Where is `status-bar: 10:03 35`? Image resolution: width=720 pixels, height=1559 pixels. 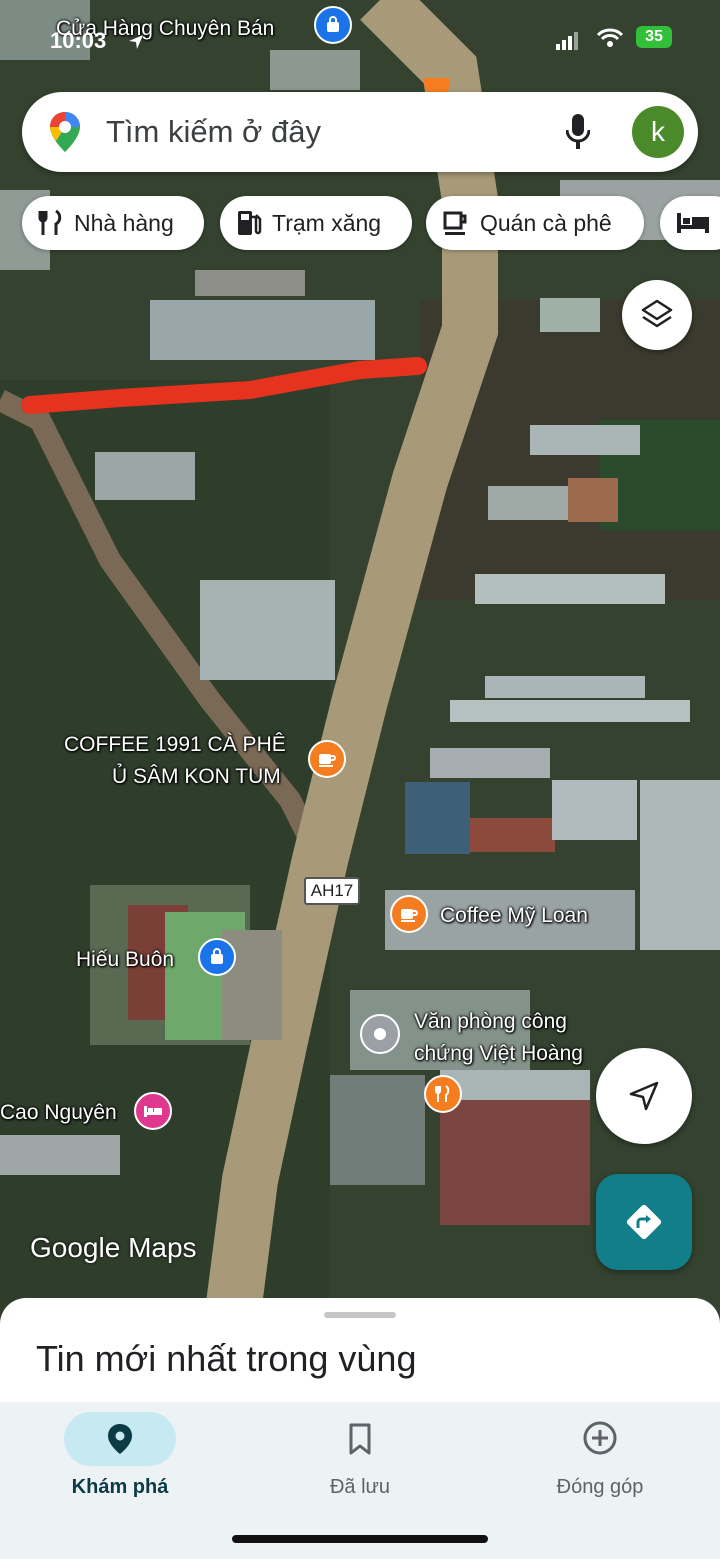 status-bar: 10:03 35 is located at coordinates (360, 38).